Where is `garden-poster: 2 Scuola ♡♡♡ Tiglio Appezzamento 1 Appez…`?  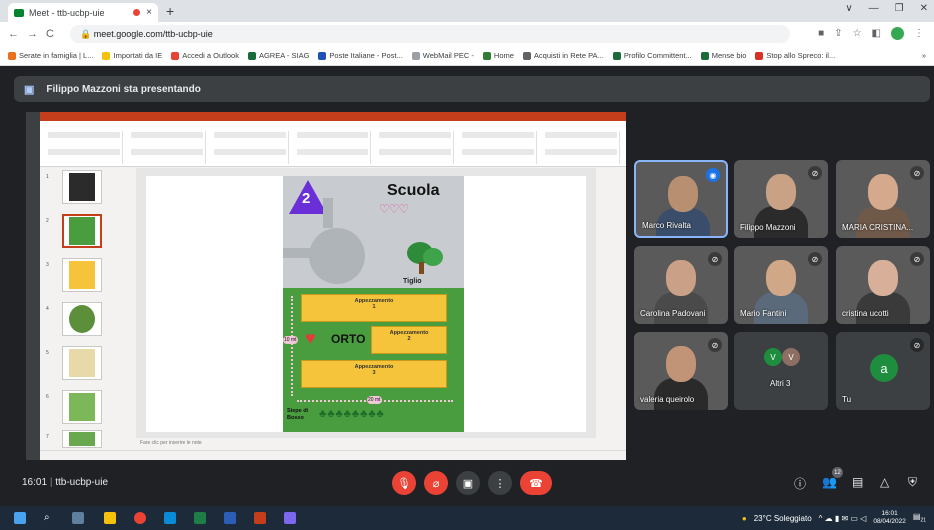 garden-poster: 2 Scuola ♡♡♡ Tiglio Appezzamento 1 Appez… is located at coordinates (373, 304).